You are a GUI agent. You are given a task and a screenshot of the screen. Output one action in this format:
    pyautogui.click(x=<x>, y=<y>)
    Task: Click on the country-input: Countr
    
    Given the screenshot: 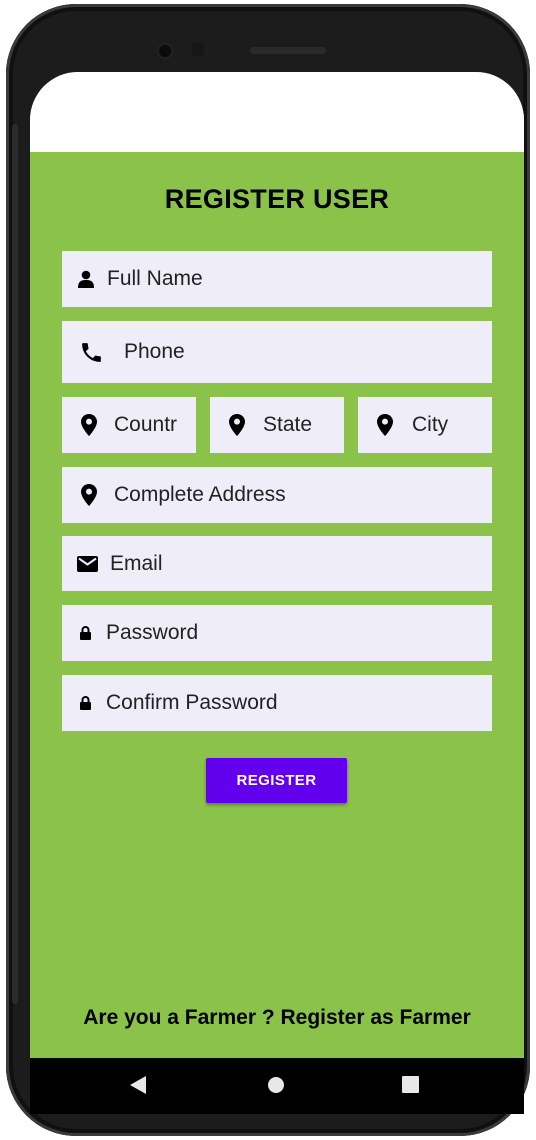 What is the action you would take?
    pyautogui.click(x=129, y=425)
    